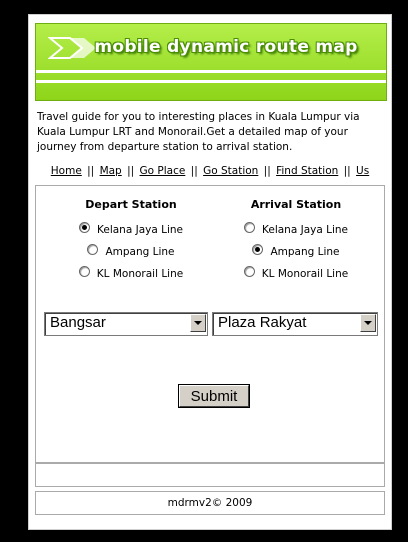  I want to click on arrival-radio-ampang, so click(258, 249).